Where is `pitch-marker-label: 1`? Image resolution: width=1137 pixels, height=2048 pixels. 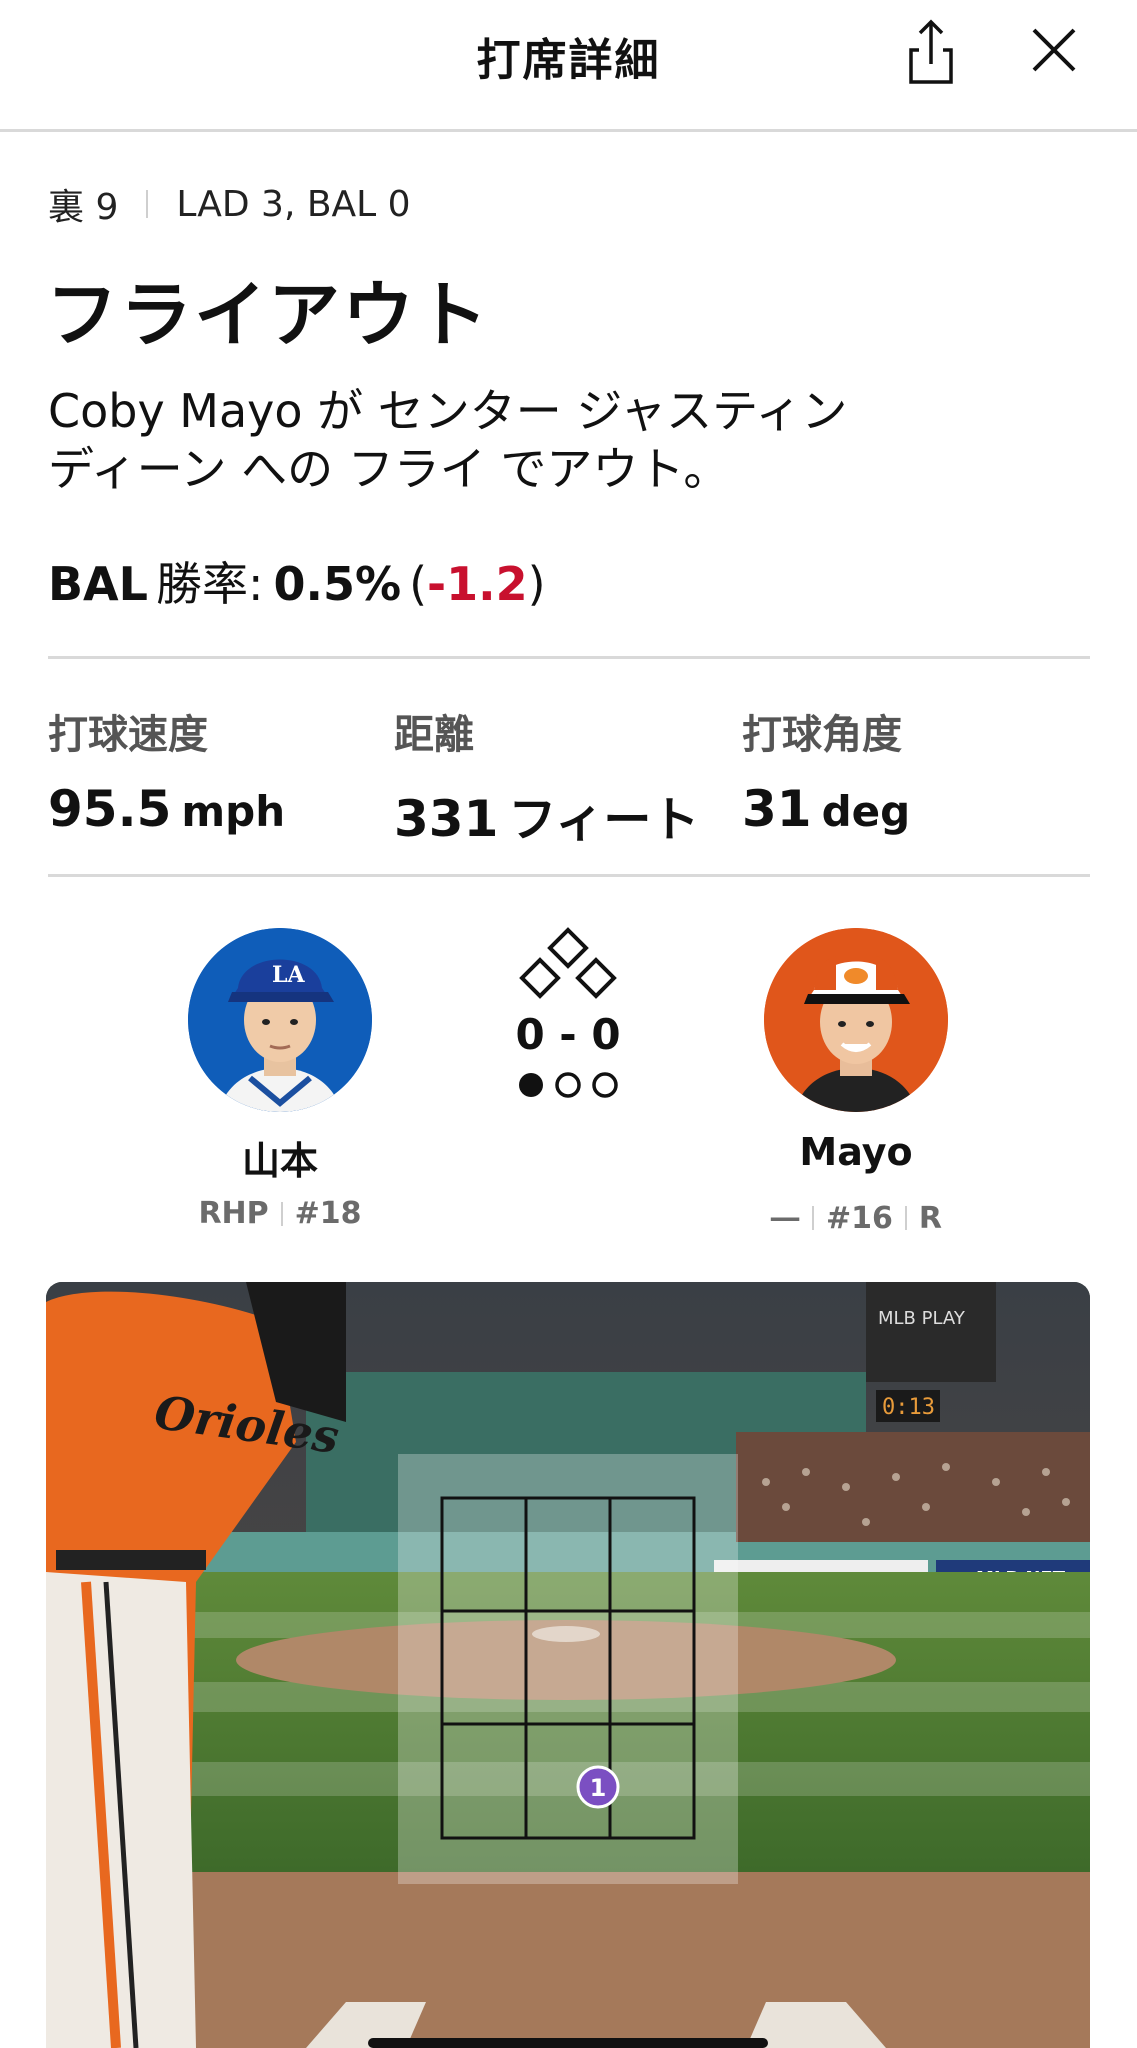 pitch-marker-label: 1 is located at coordinates (598, 1788).